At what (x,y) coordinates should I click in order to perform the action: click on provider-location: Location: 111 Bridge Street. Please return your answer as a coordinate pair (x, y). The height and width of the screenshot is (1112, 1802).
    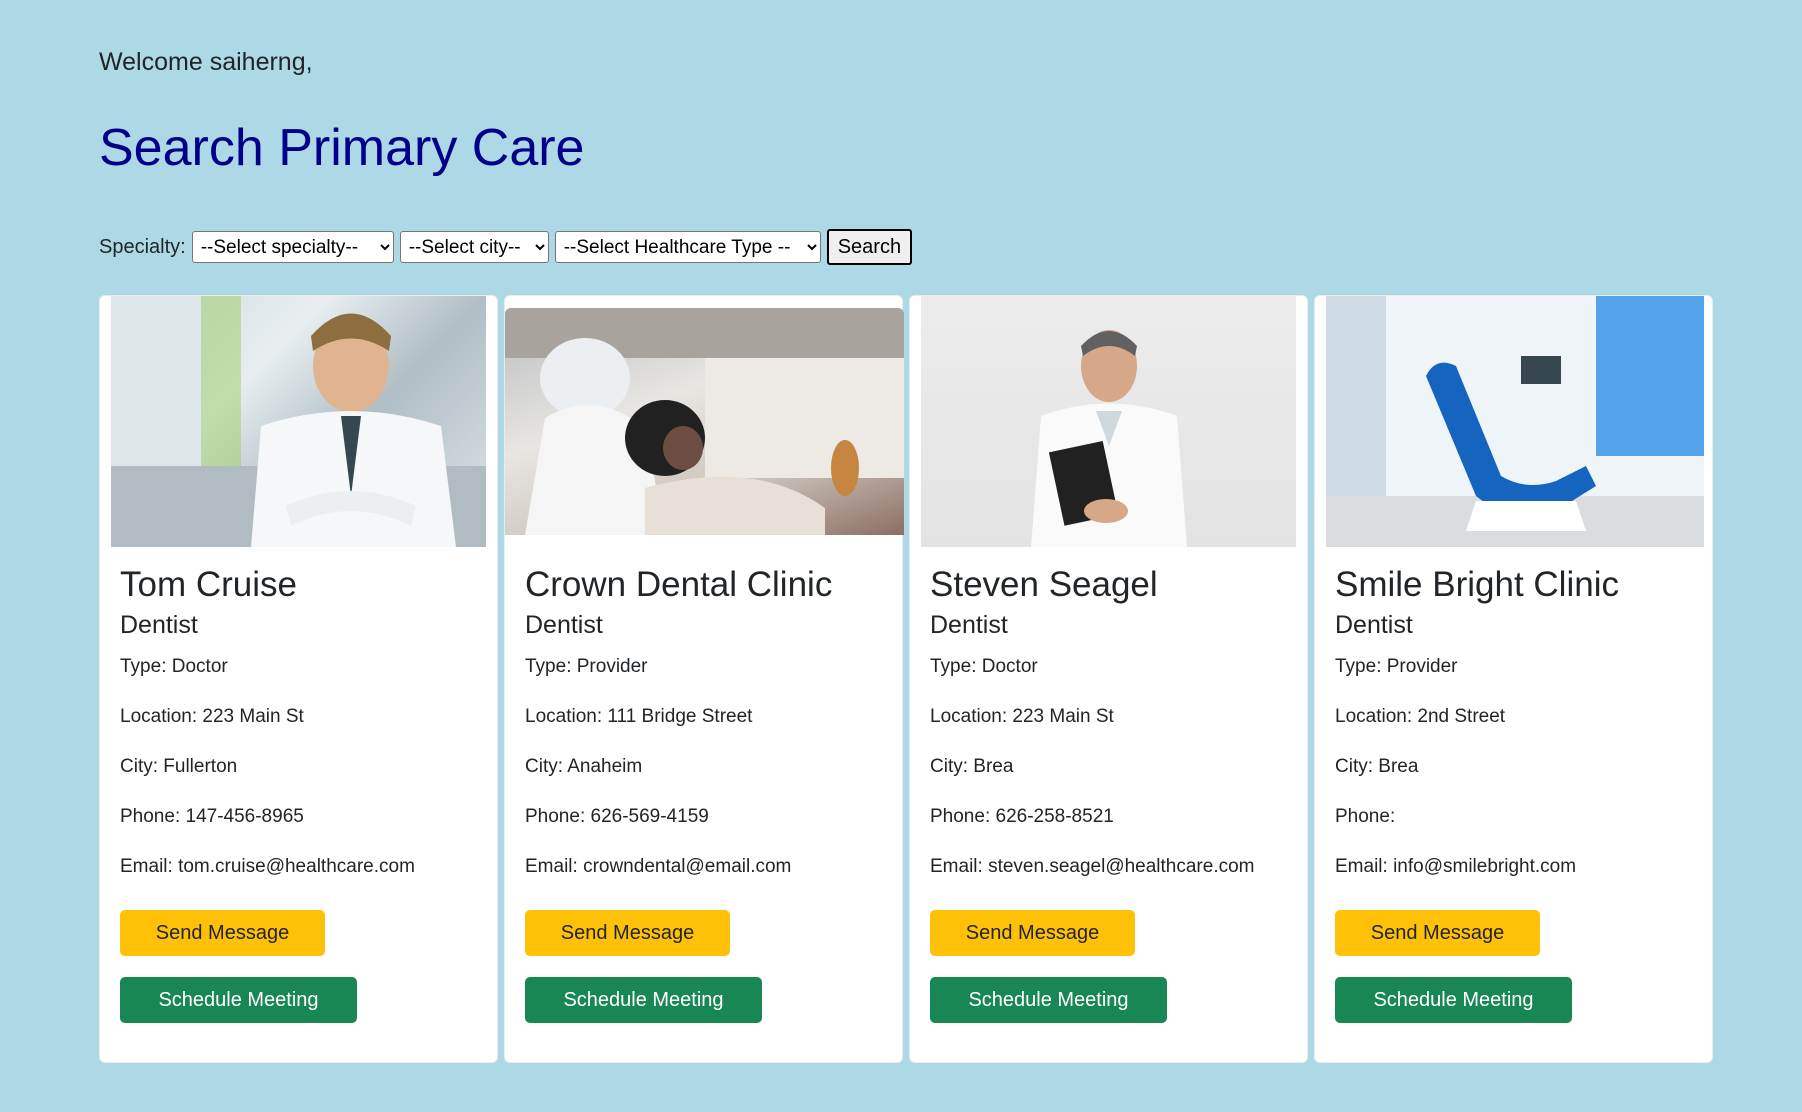
    Looking at the image, I should click on (639, 716).